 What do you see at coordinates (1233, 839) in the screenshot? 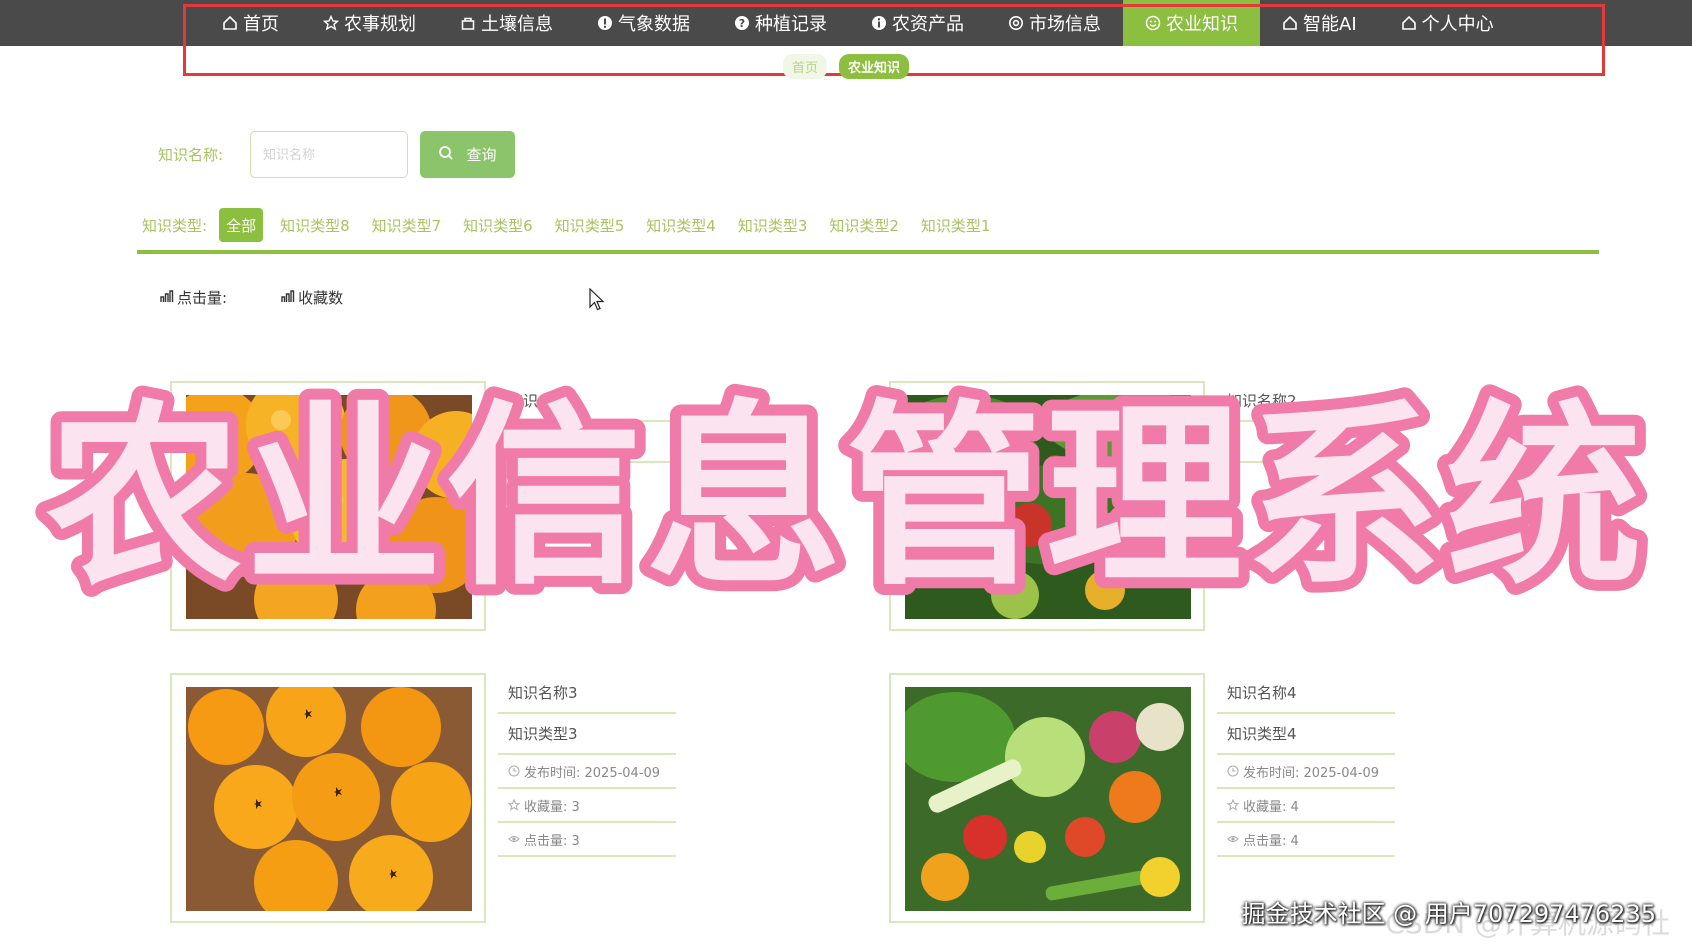
I see `eye-icon` at bounding box center [1233, 839].